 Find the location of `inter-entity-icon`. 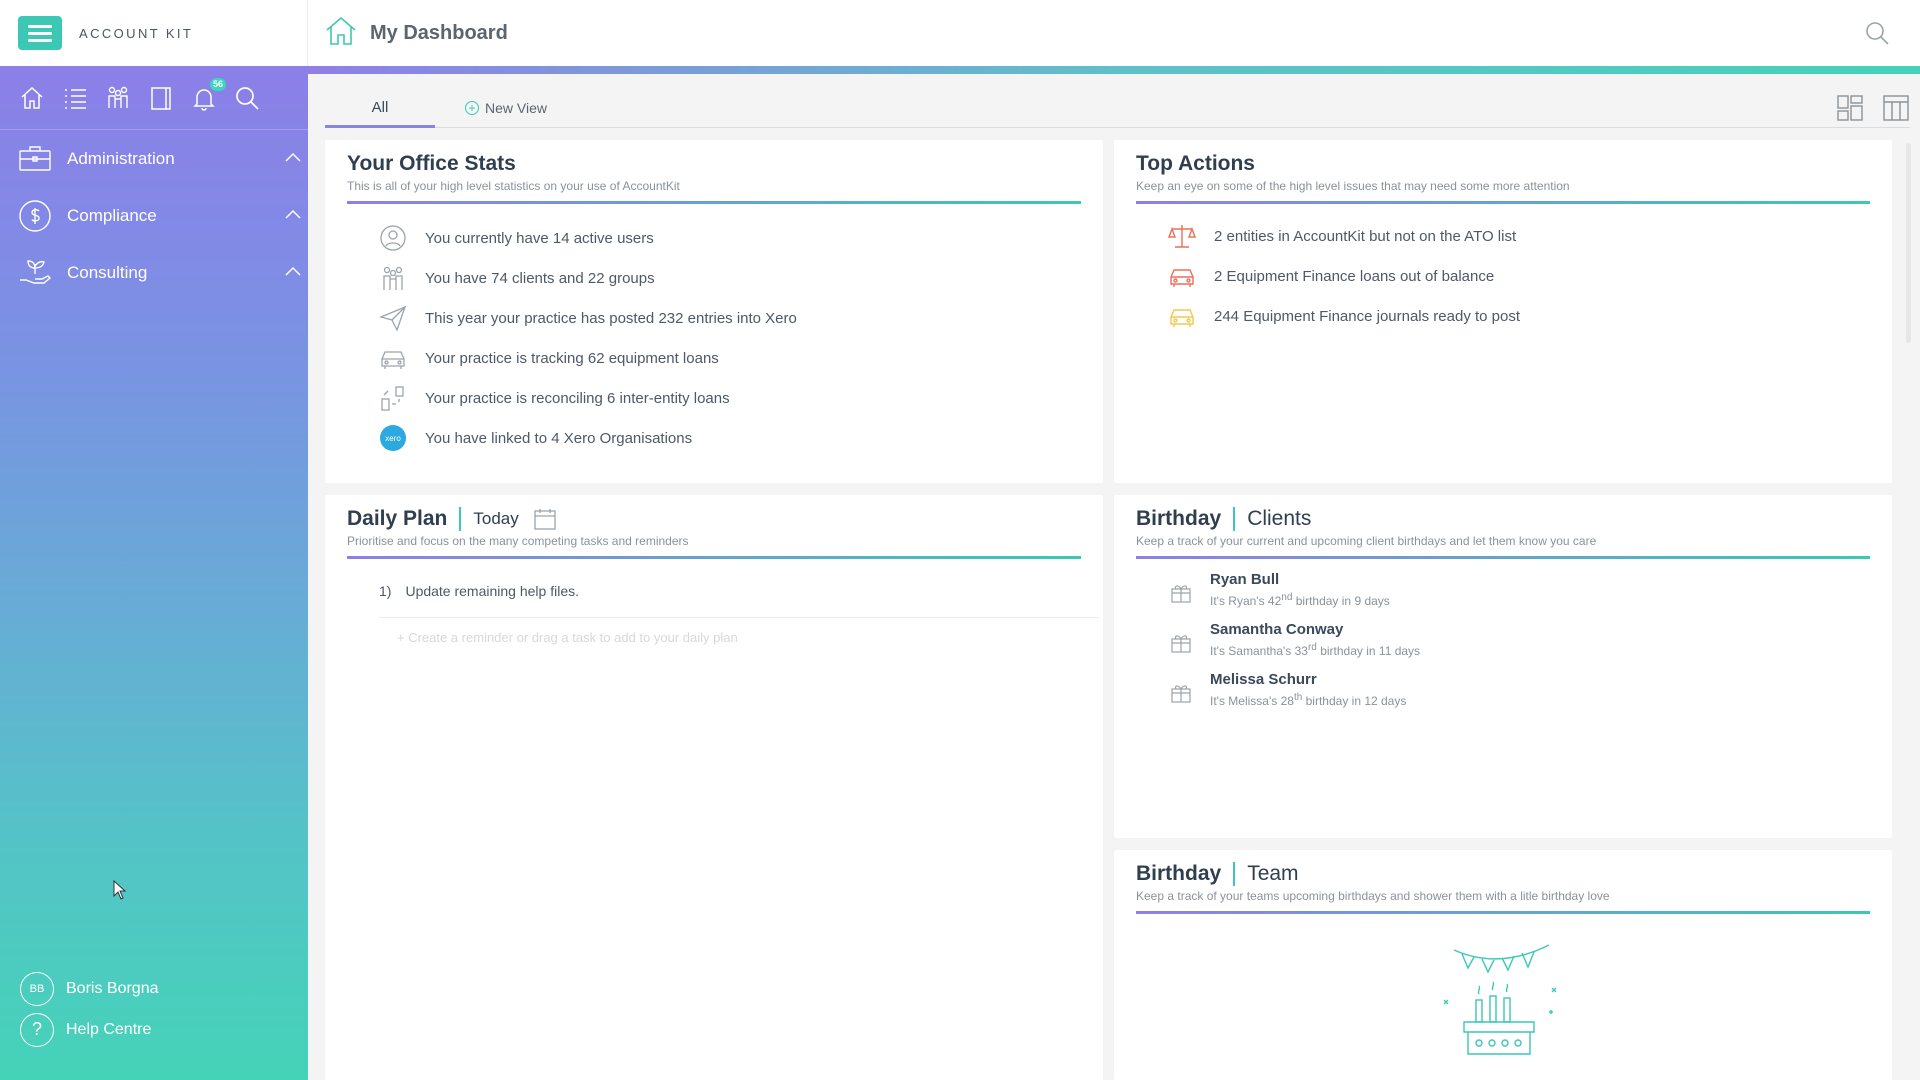

inter-entity-icon is located at coordinates (393, 398).